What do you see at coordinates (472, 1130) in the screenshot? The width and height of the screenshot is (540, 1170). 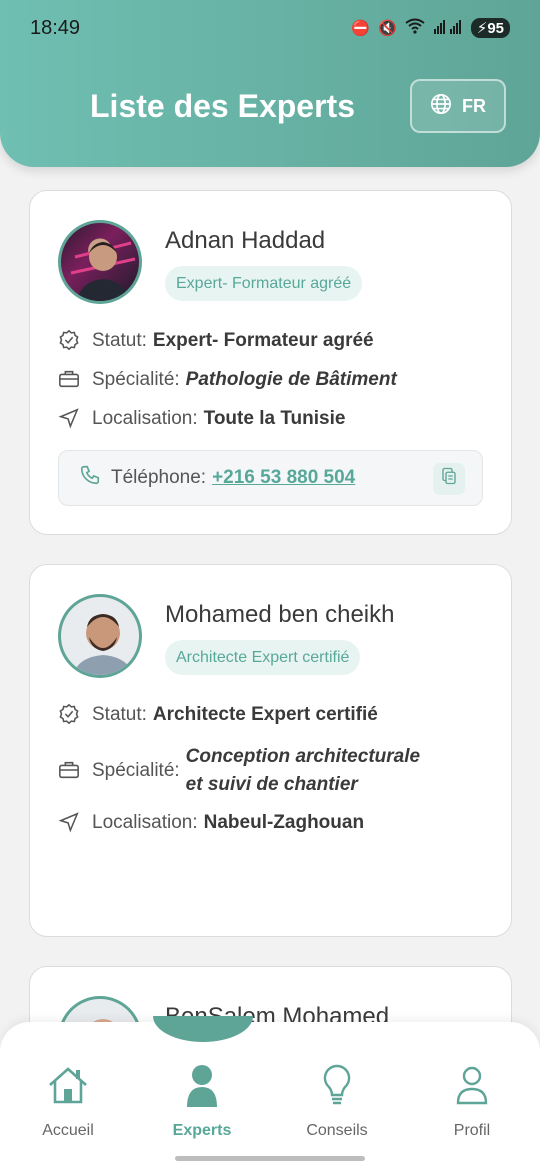 I see `nav-label-profil: Profil` at bounding box center [472, 1130].